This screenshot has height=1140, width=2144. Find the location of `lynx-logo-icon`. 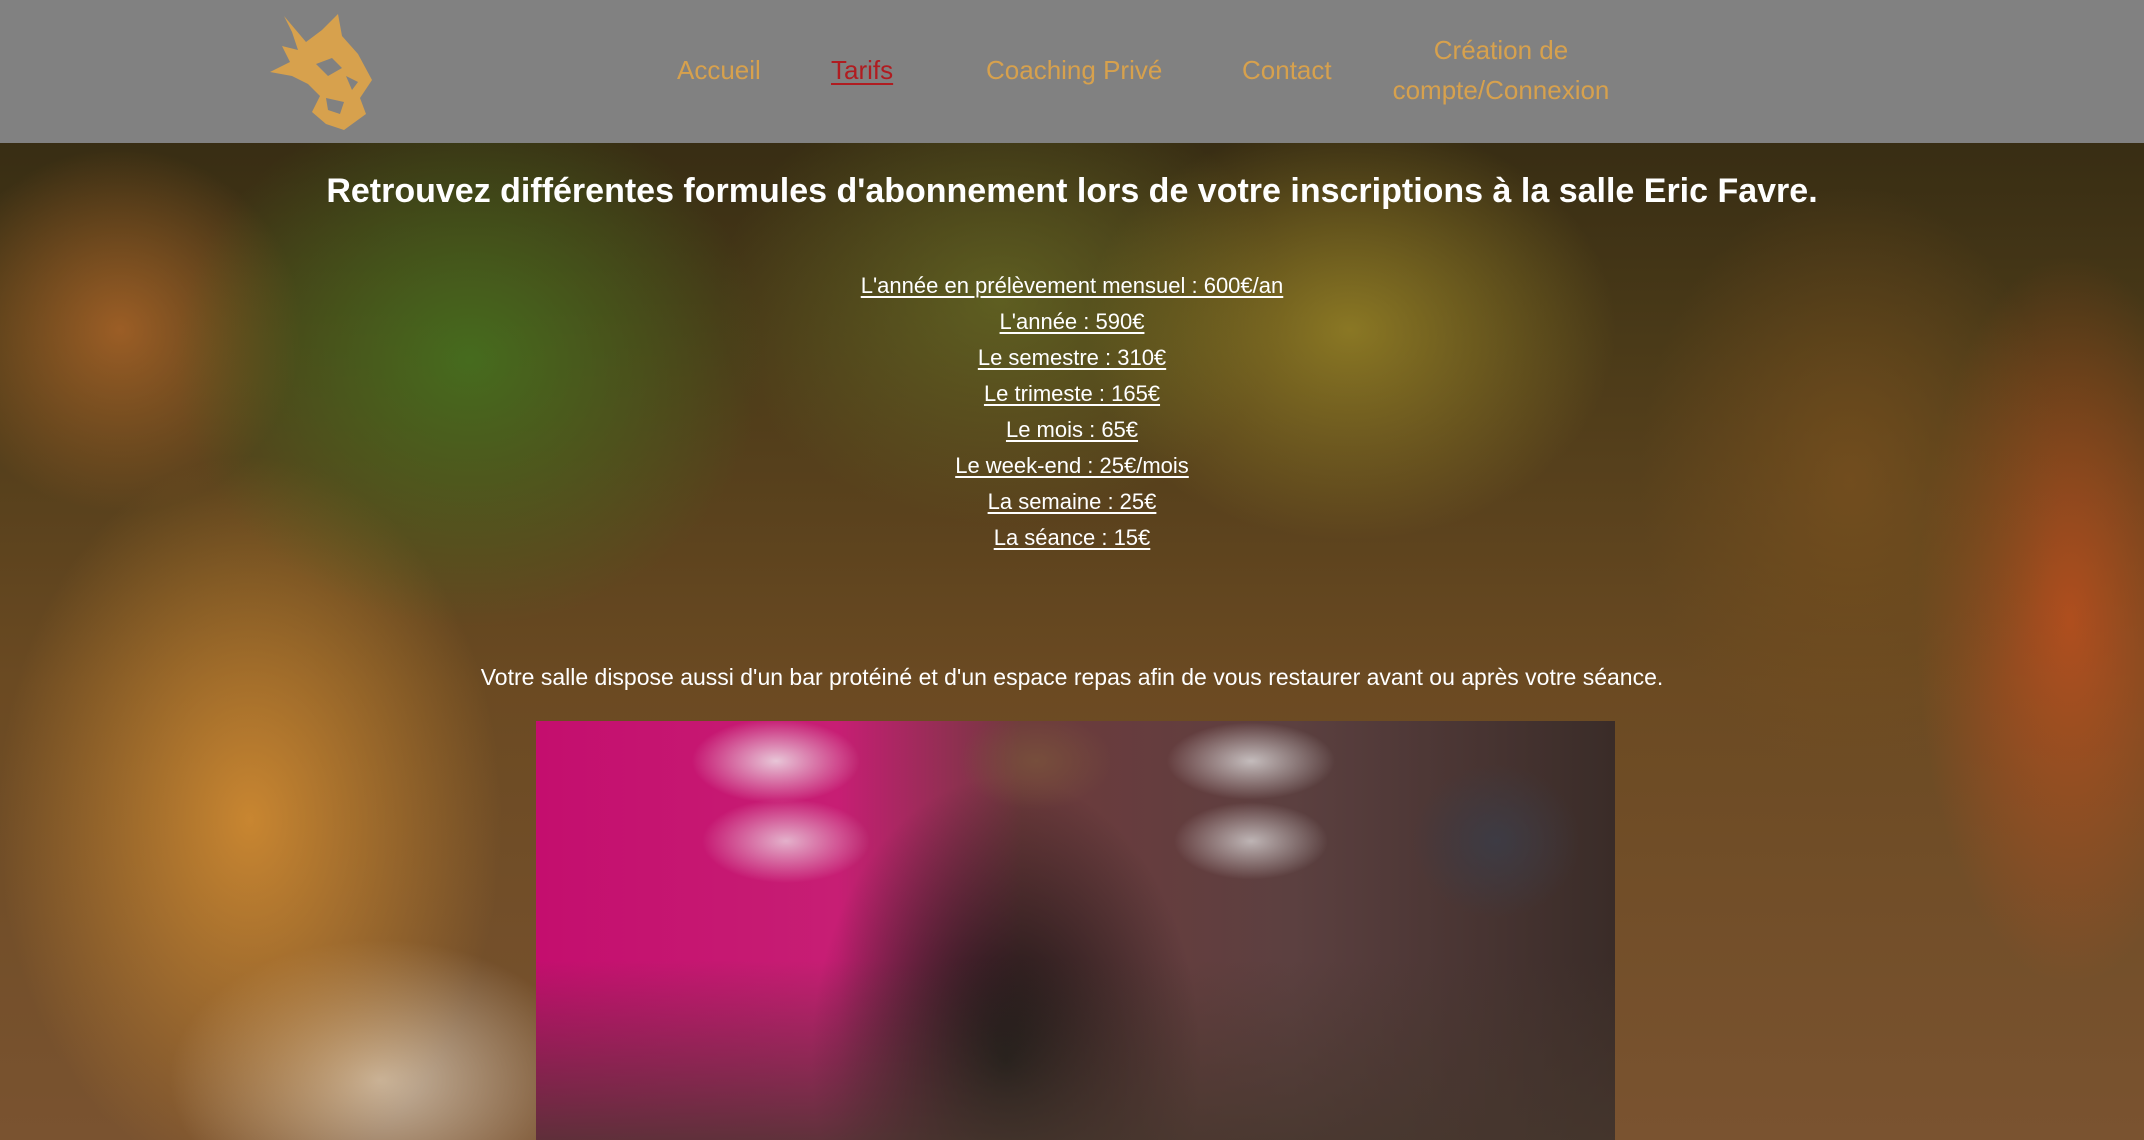

lynx-logo-icon is located at coordinates (321, 70).